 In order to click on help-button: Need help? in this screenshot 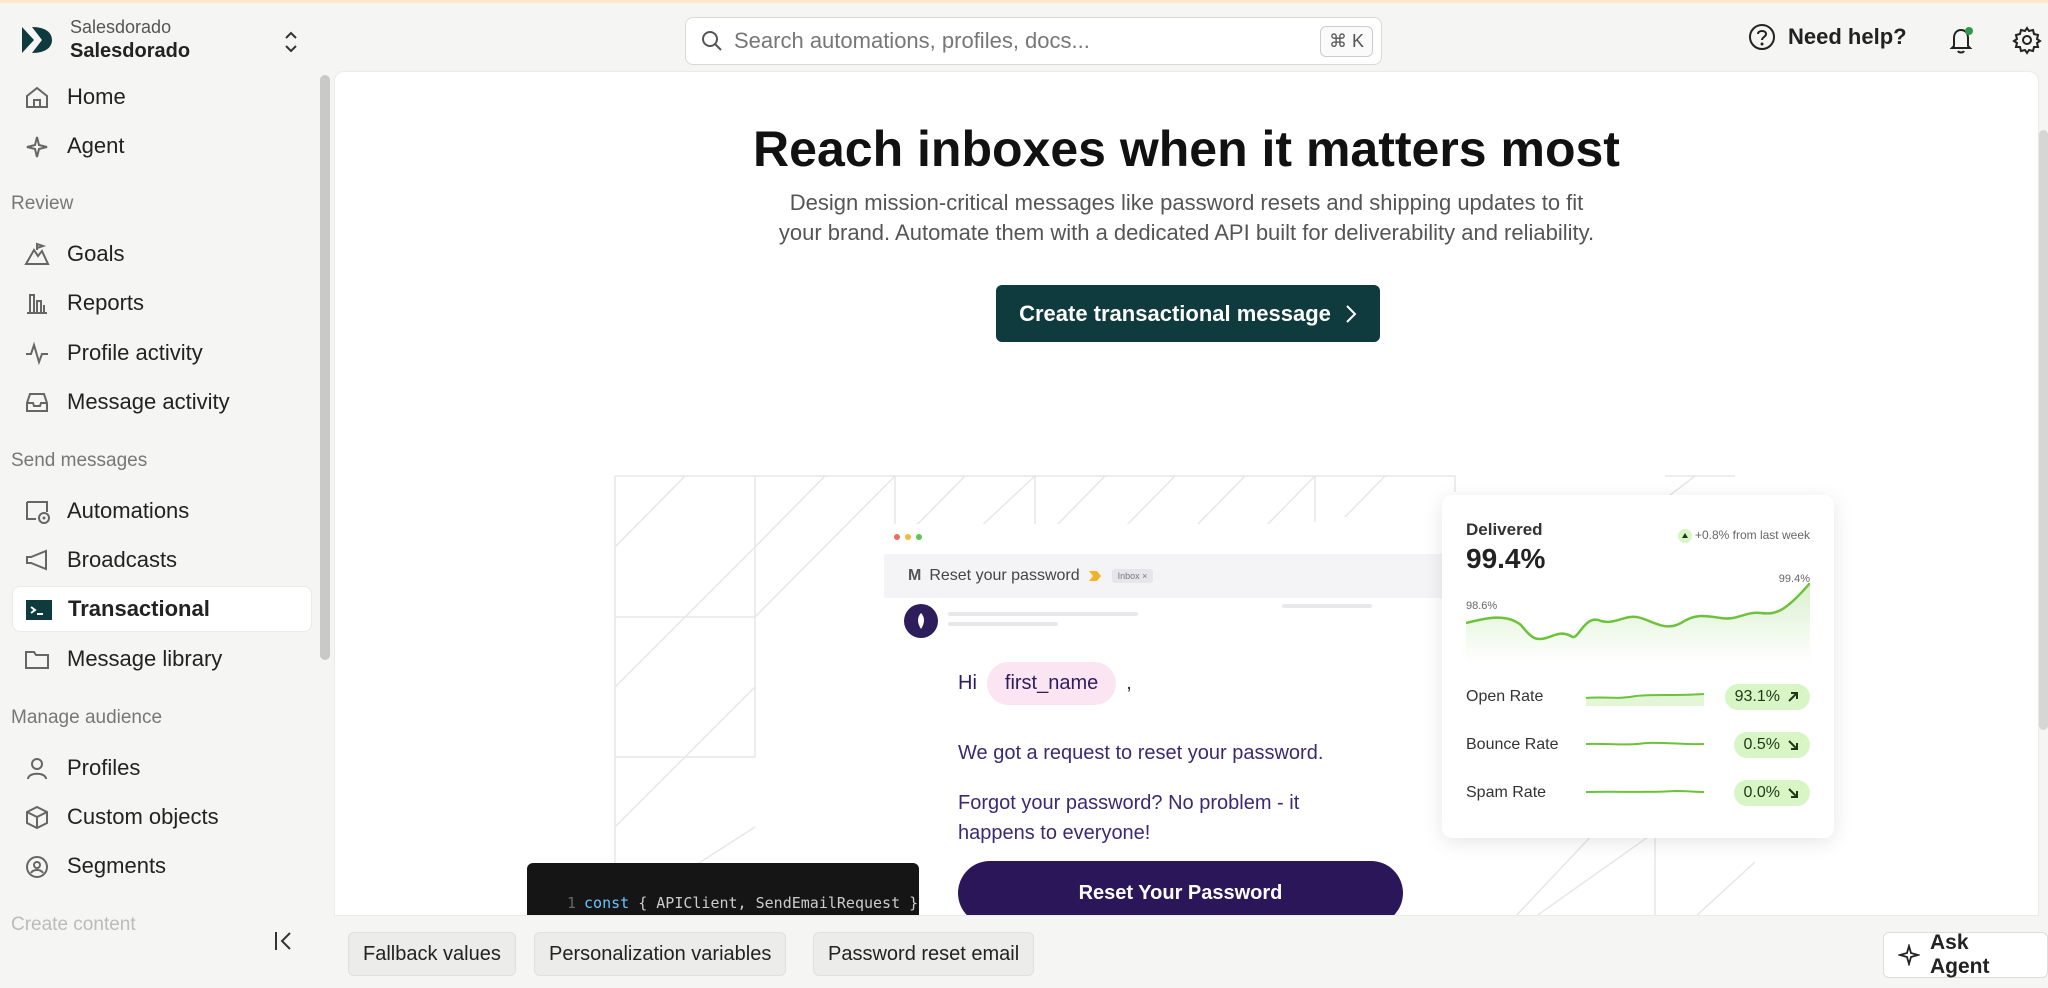, I will do `click(1827, 37)`.